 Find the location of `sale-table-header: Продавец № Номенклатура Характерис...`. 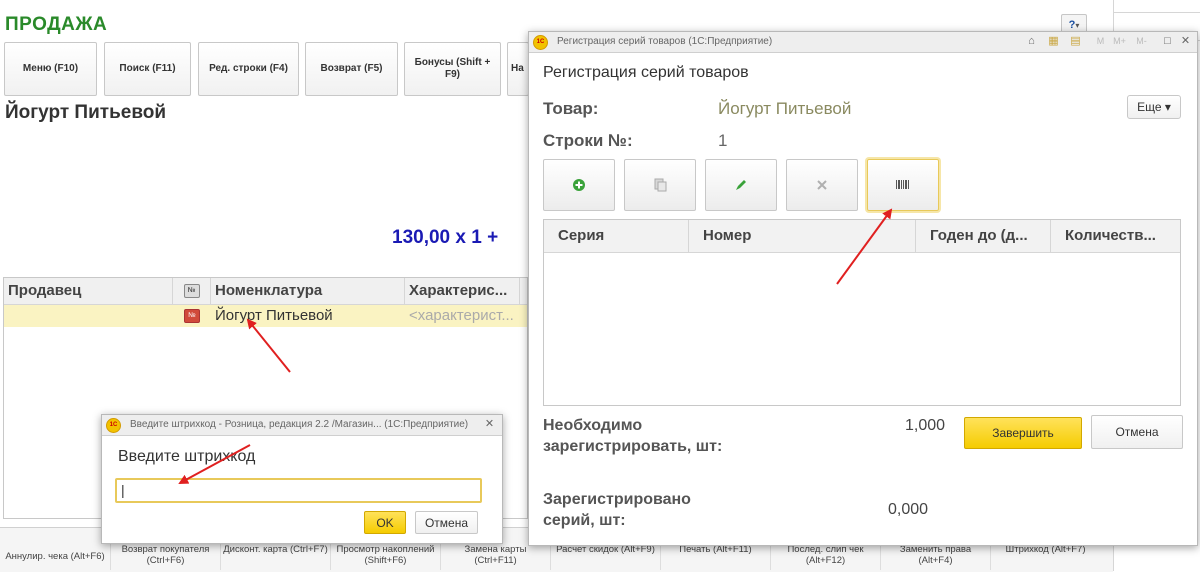

sale-table-header: Продавец № Номенклатура Характерис... is located at coordinates (265, 291).